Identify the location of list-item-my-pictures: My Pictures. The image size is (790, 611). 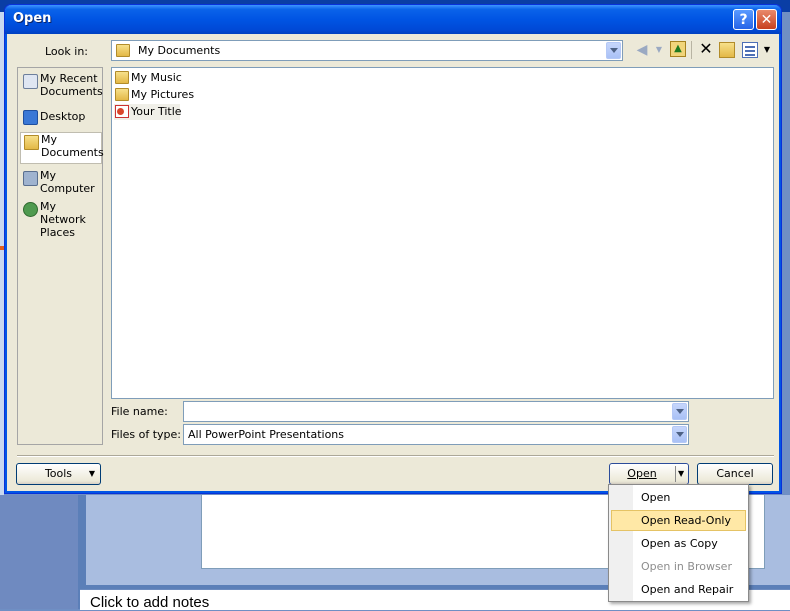
(154, 95).